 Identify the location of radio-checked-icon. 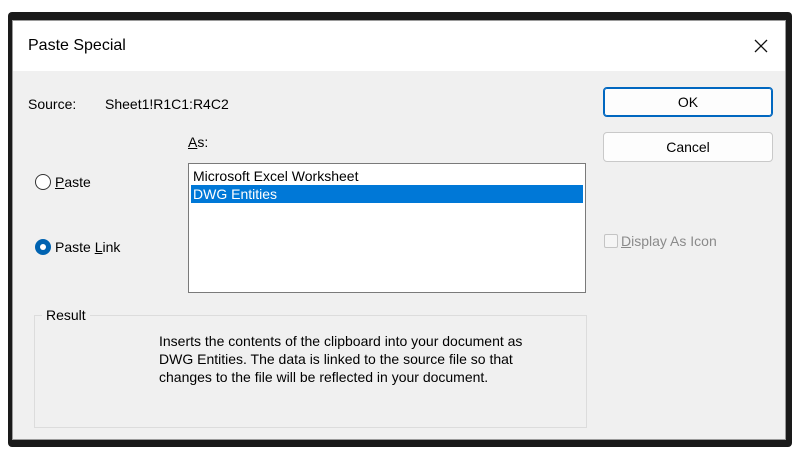
(43, 247).